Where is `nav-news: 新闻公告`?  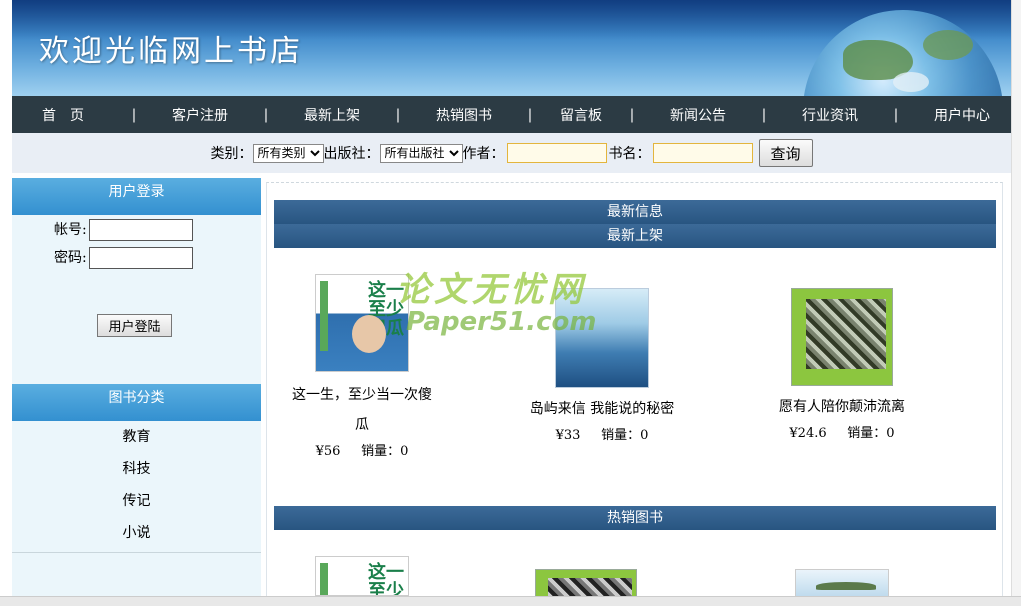 nav-news: 新闻公告 is located at coordinates (698, 115).